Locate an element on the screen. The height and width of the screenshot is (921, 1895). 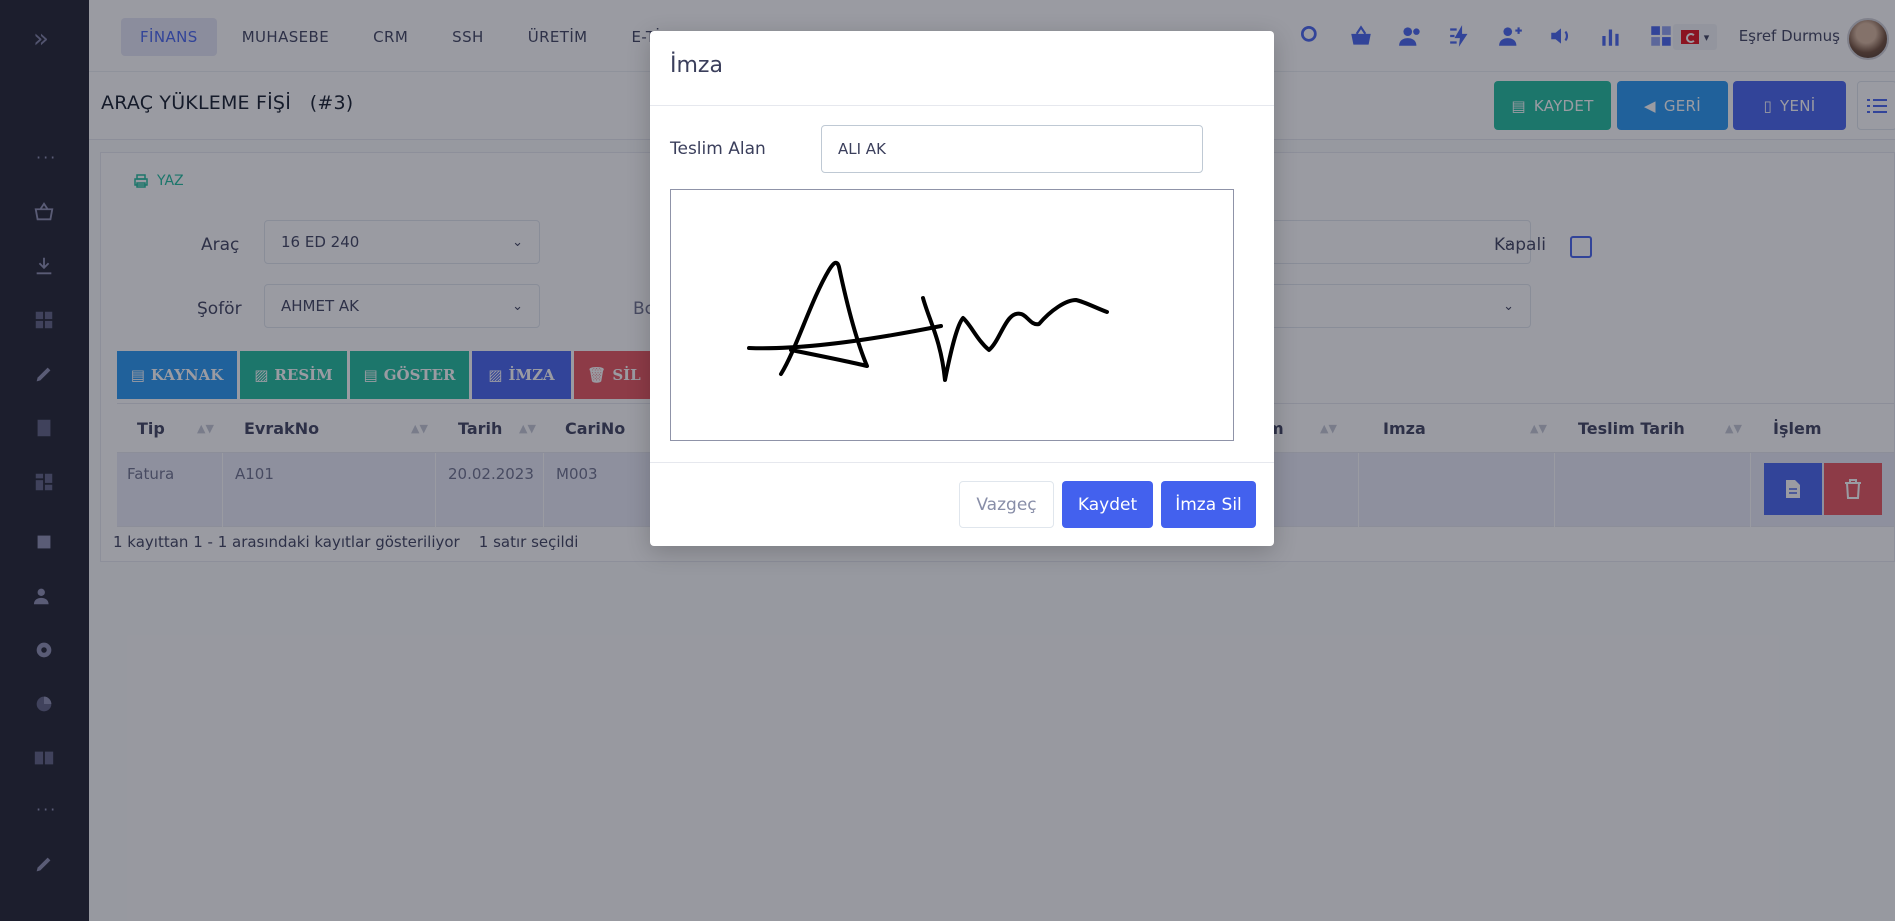
signature-pad is located at coordinates (952, 315).